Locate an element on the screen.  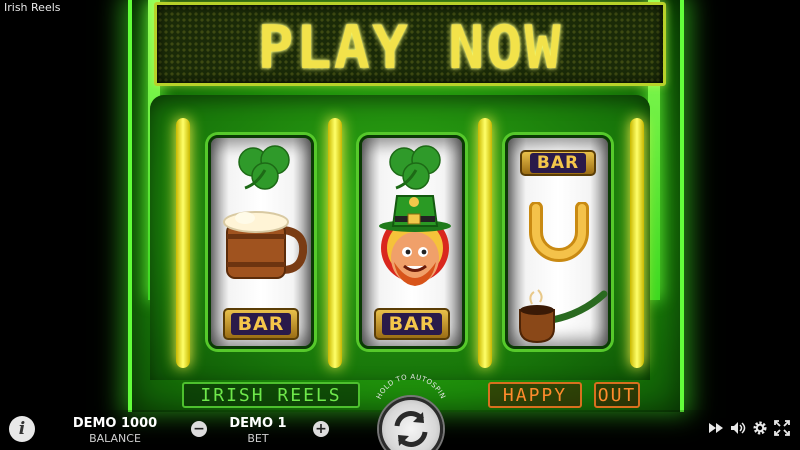
reel-1: BAR is located at coordinates (261, 242).